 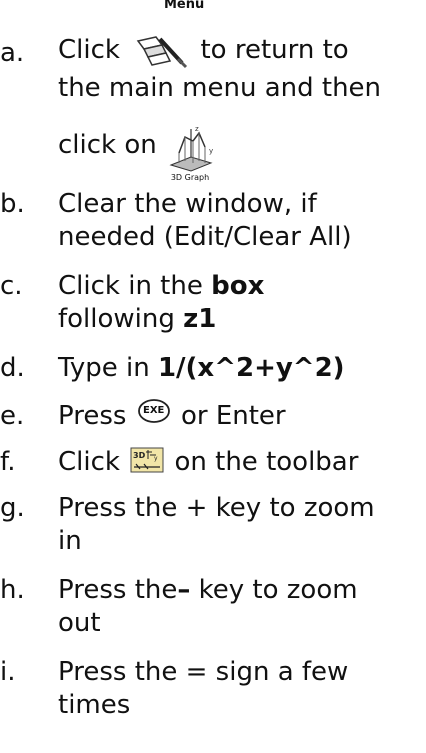 I want to click on step-letter: f., so click(x=8, y=462).